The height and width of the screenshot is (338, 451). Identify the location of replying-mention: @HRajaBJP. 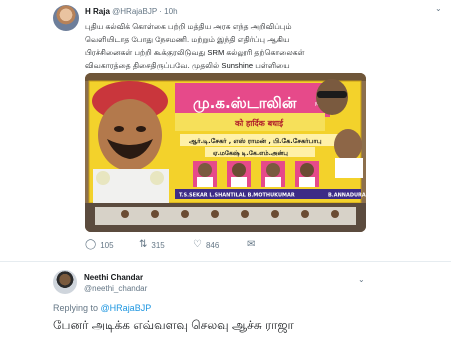
(126, 308).